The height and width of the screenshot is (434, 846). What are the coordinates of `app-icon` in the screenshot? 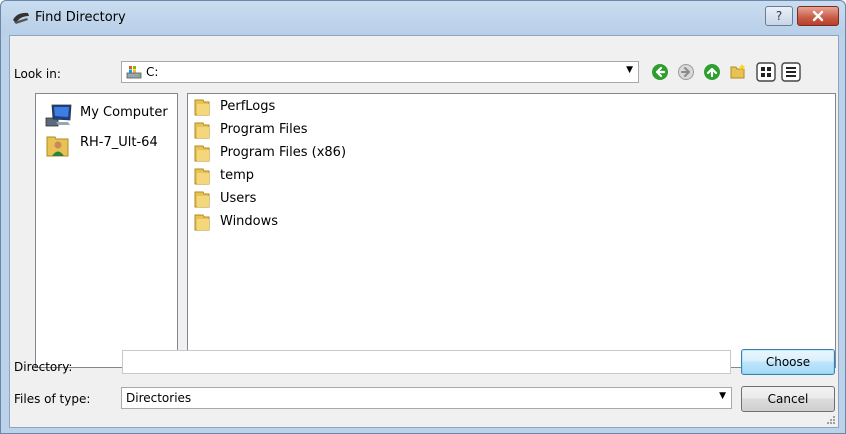 It's located at (21, 18).